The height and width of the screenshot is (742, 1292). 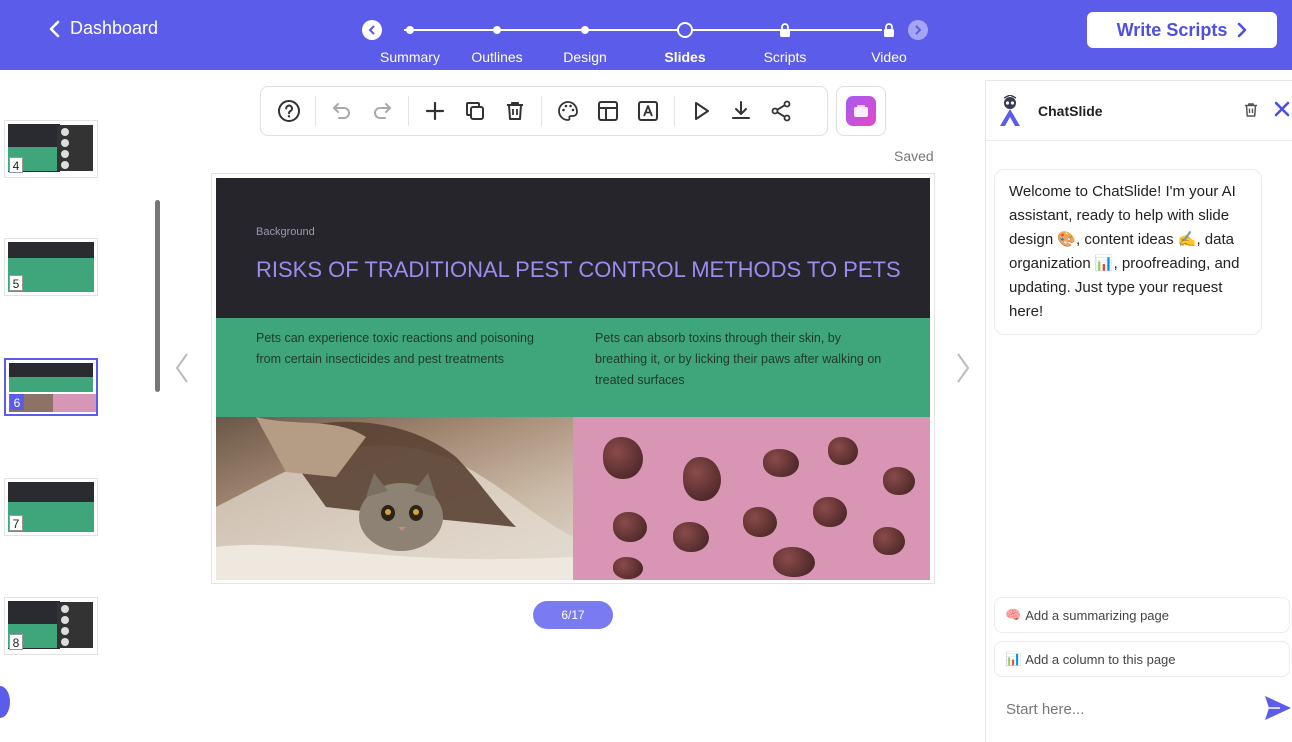 What do you see at coordinates (861, 111) in the screenshot?
I see `ai-assistant-button` at bounding box center [861, 111].